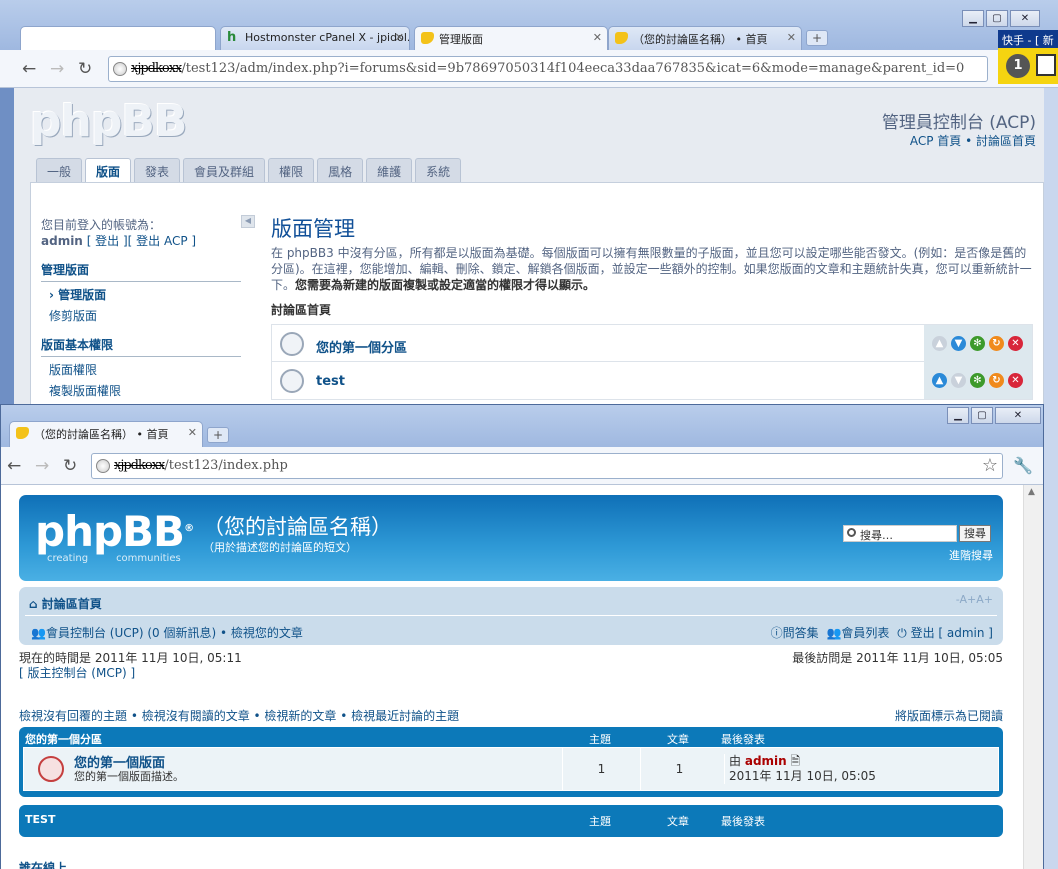  I want to click on address-bar: xjpdkoxx/test123/index.php ☆, so click(547, 466).